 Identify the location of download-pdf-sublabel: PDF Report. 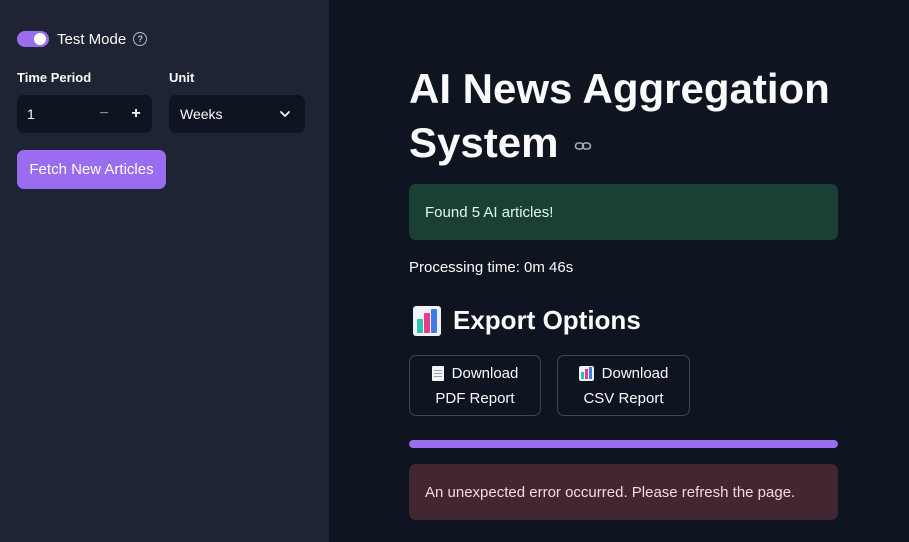
(475, 398).